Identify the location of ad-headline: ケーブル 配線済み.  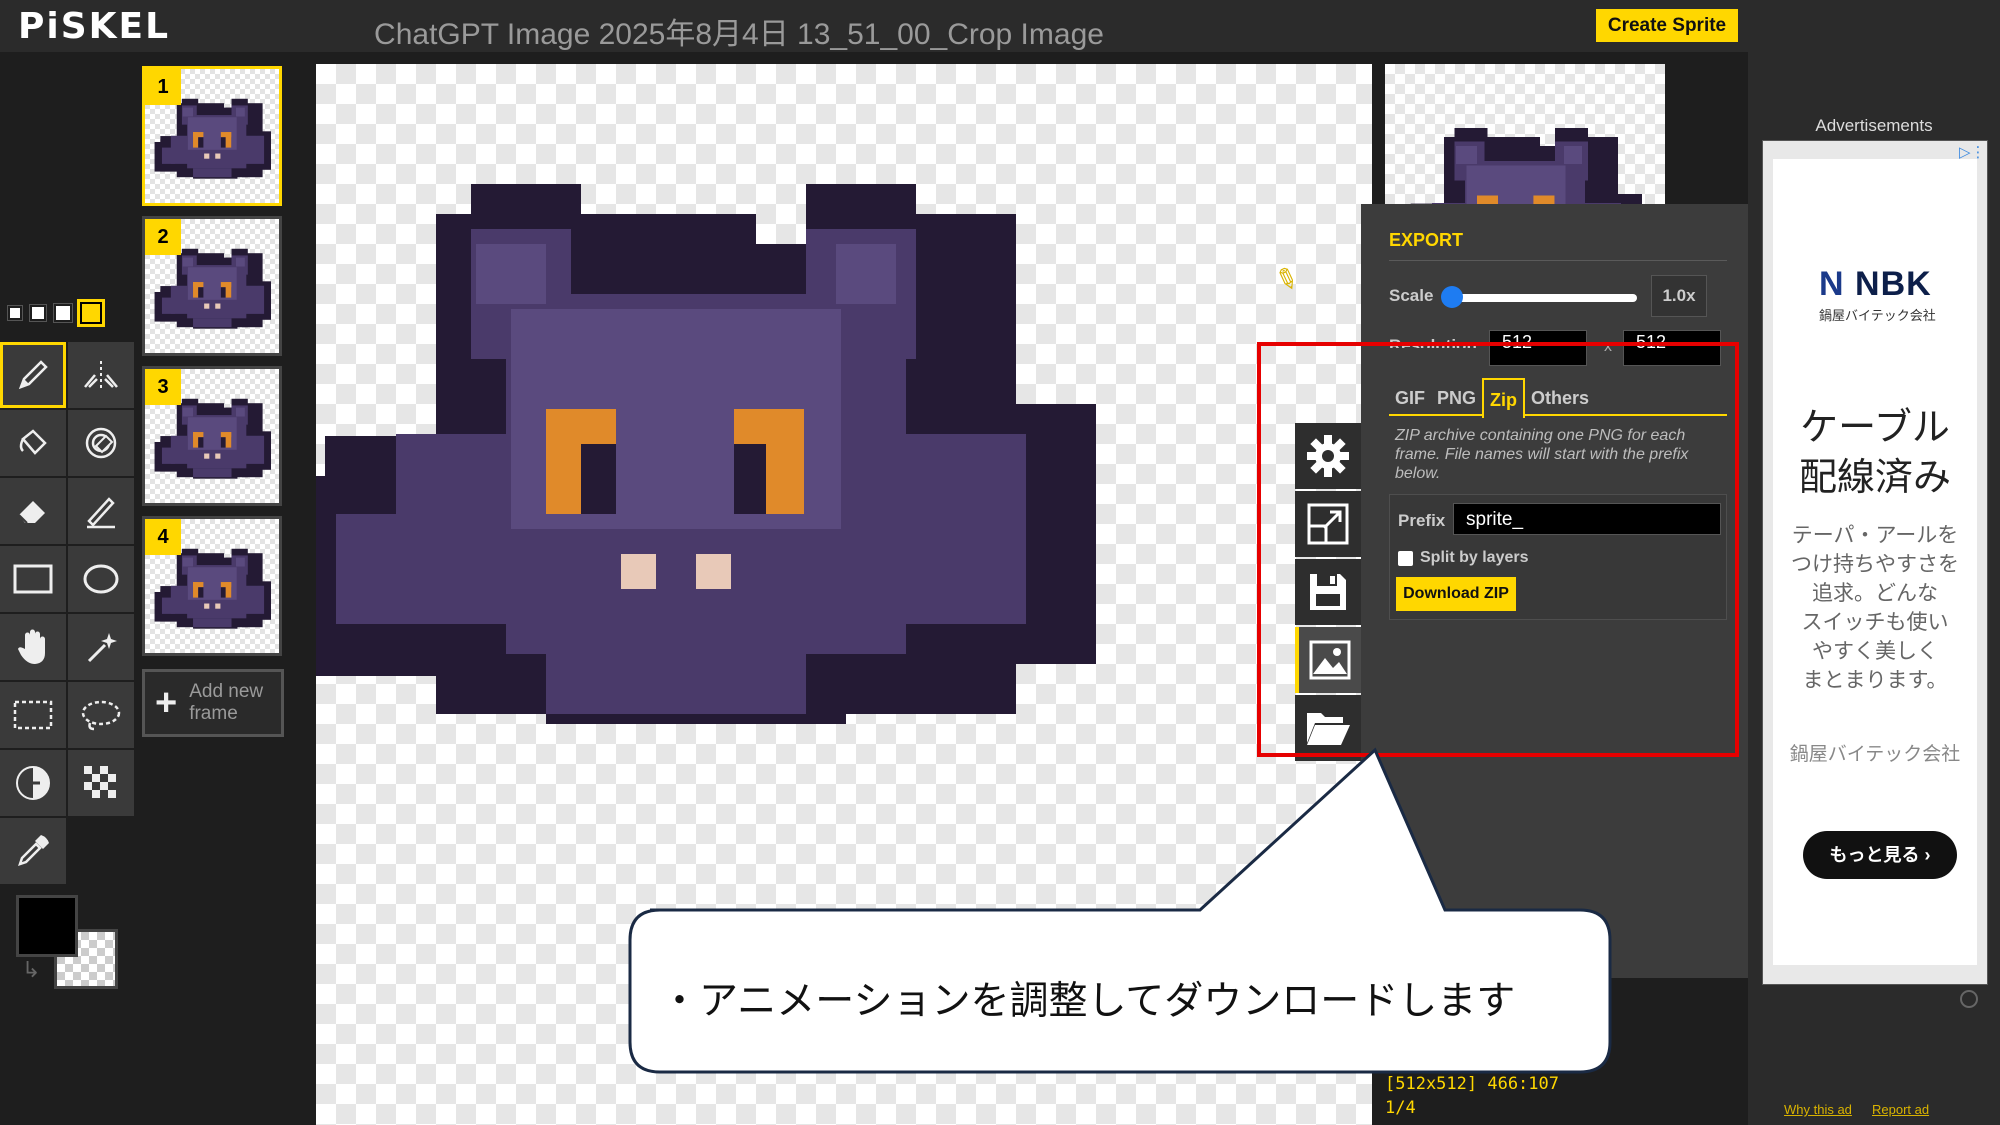
(1875, 453).